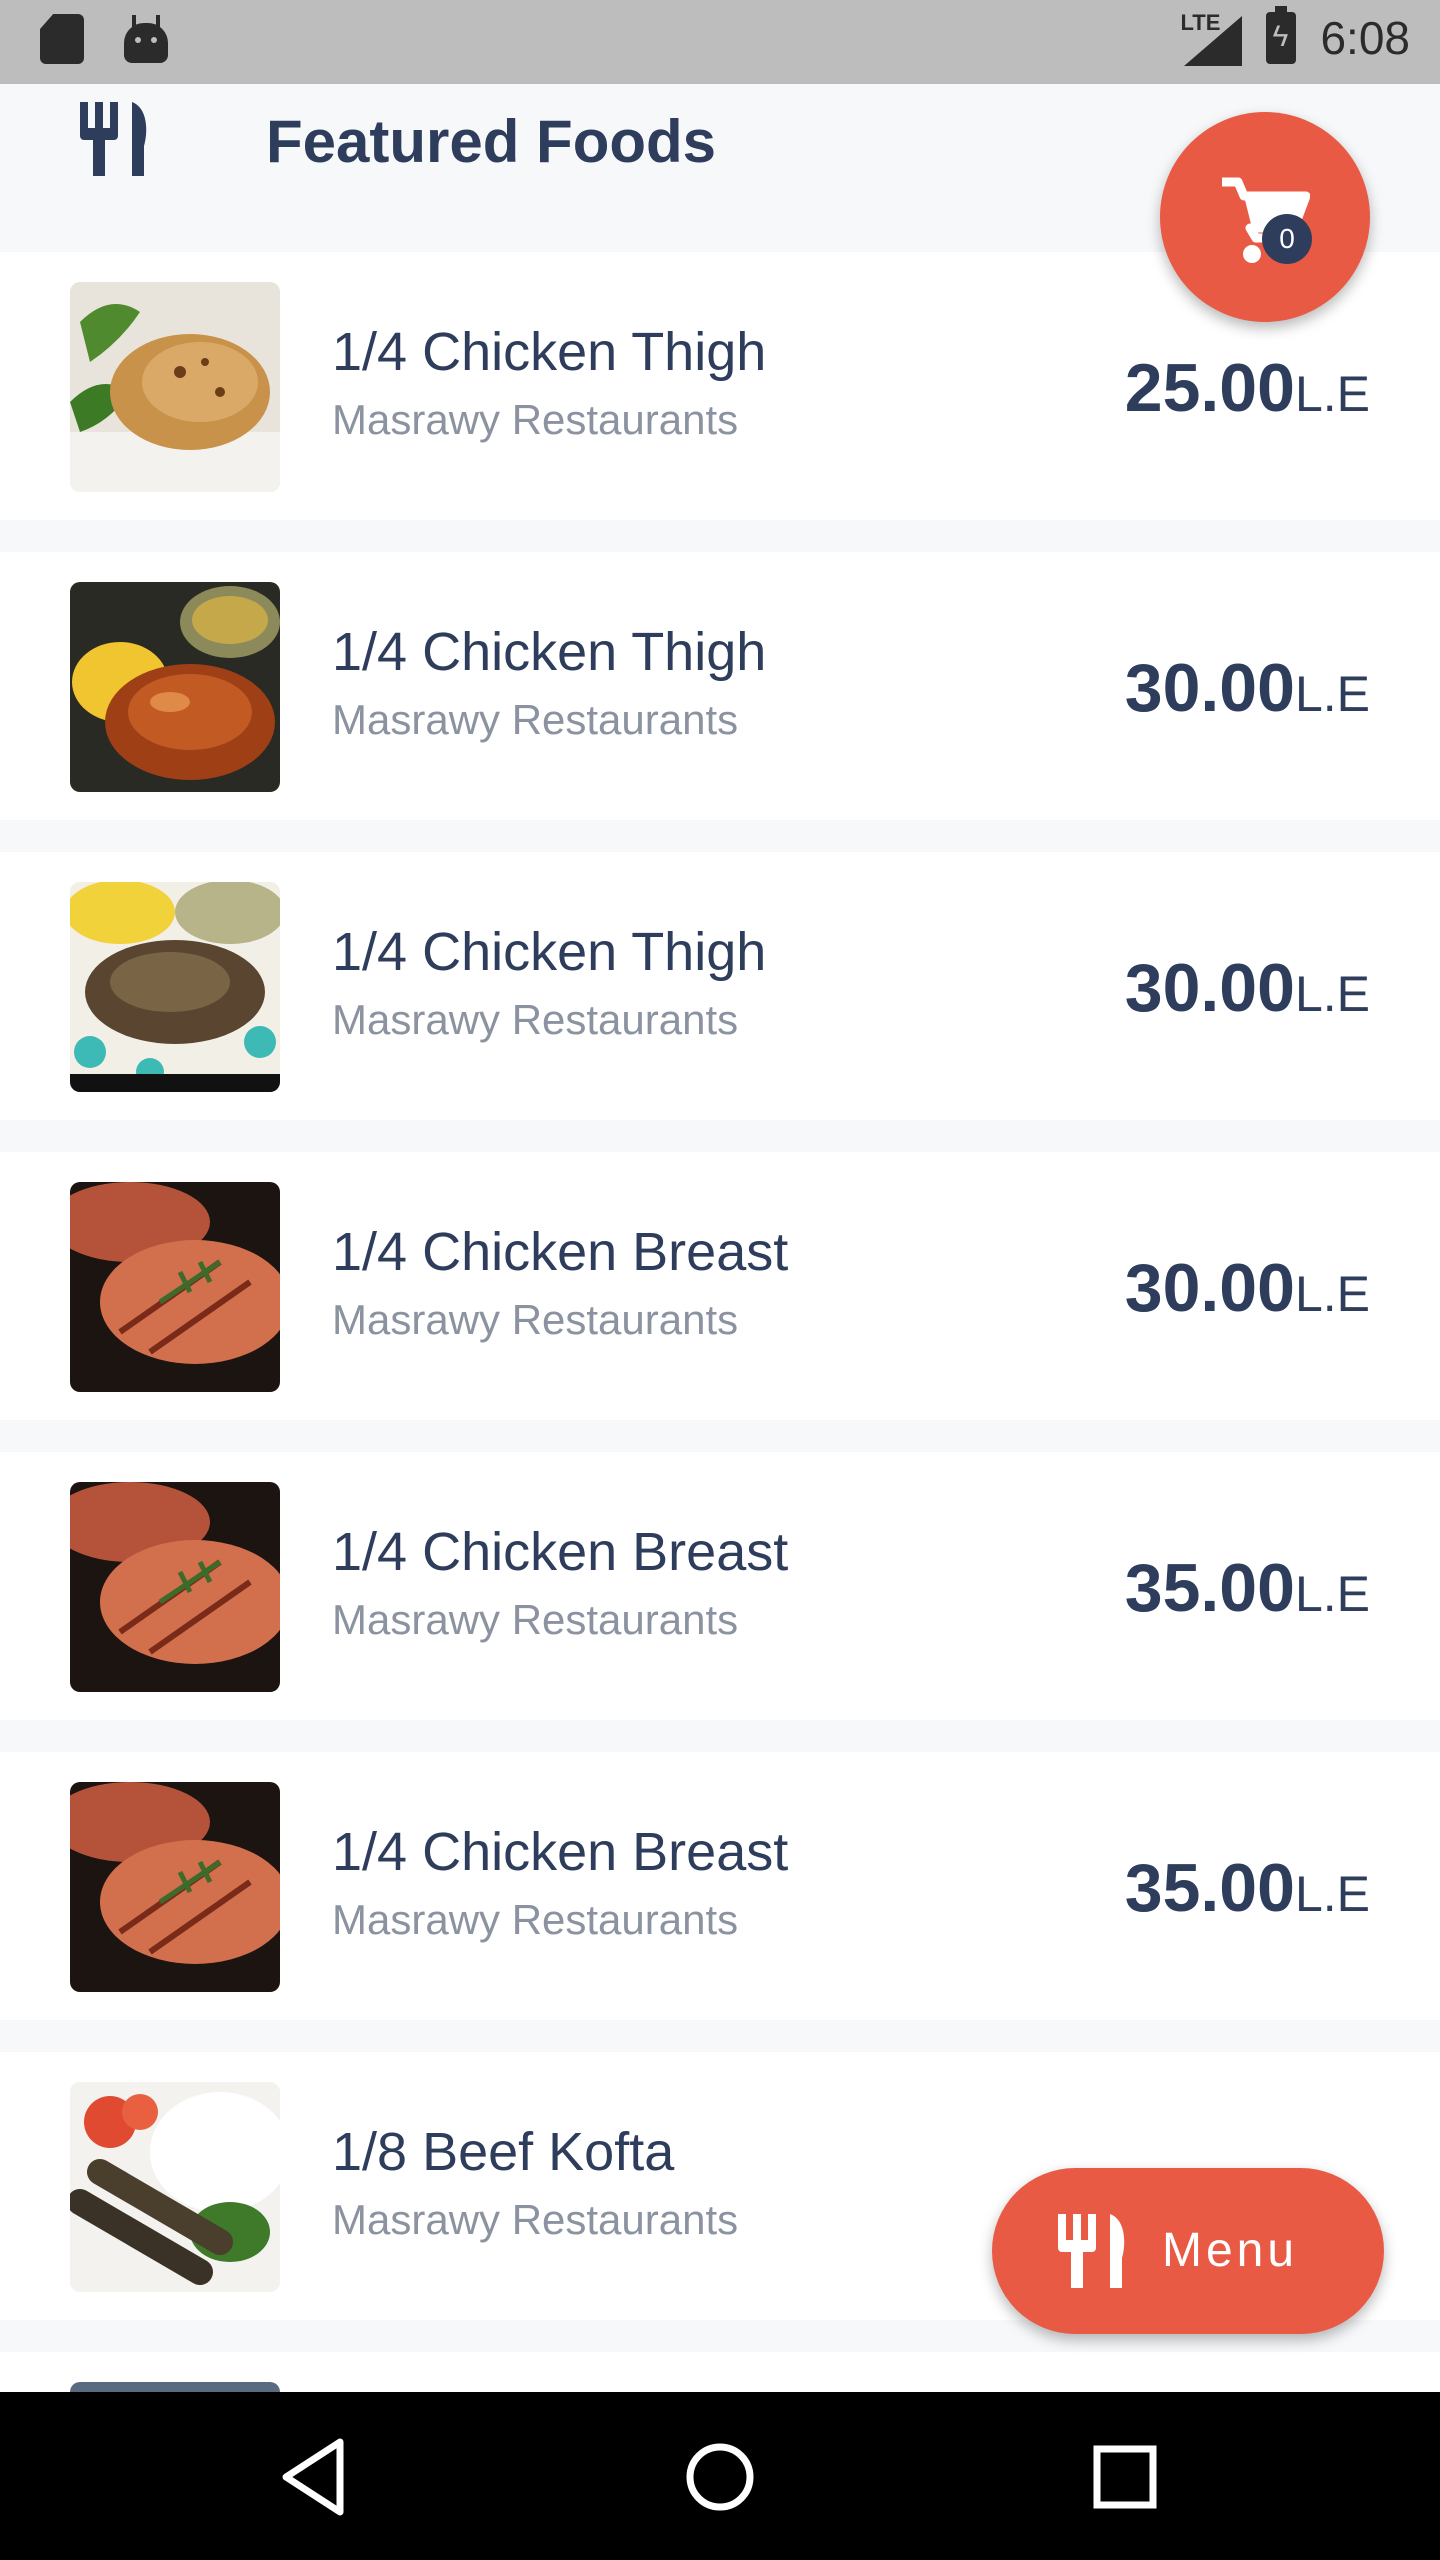  I want to click on home-icon, so click(720, 2477).